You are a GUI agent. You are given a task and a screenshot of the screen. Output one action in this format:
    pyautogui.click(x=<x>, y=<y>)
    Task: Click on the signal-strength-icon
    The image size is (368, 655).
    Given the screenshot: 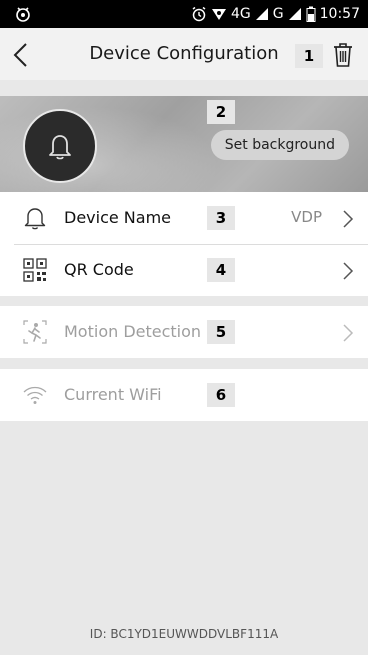 What is the action you would take?
    pyautogui.click(x=261, y=14)
    